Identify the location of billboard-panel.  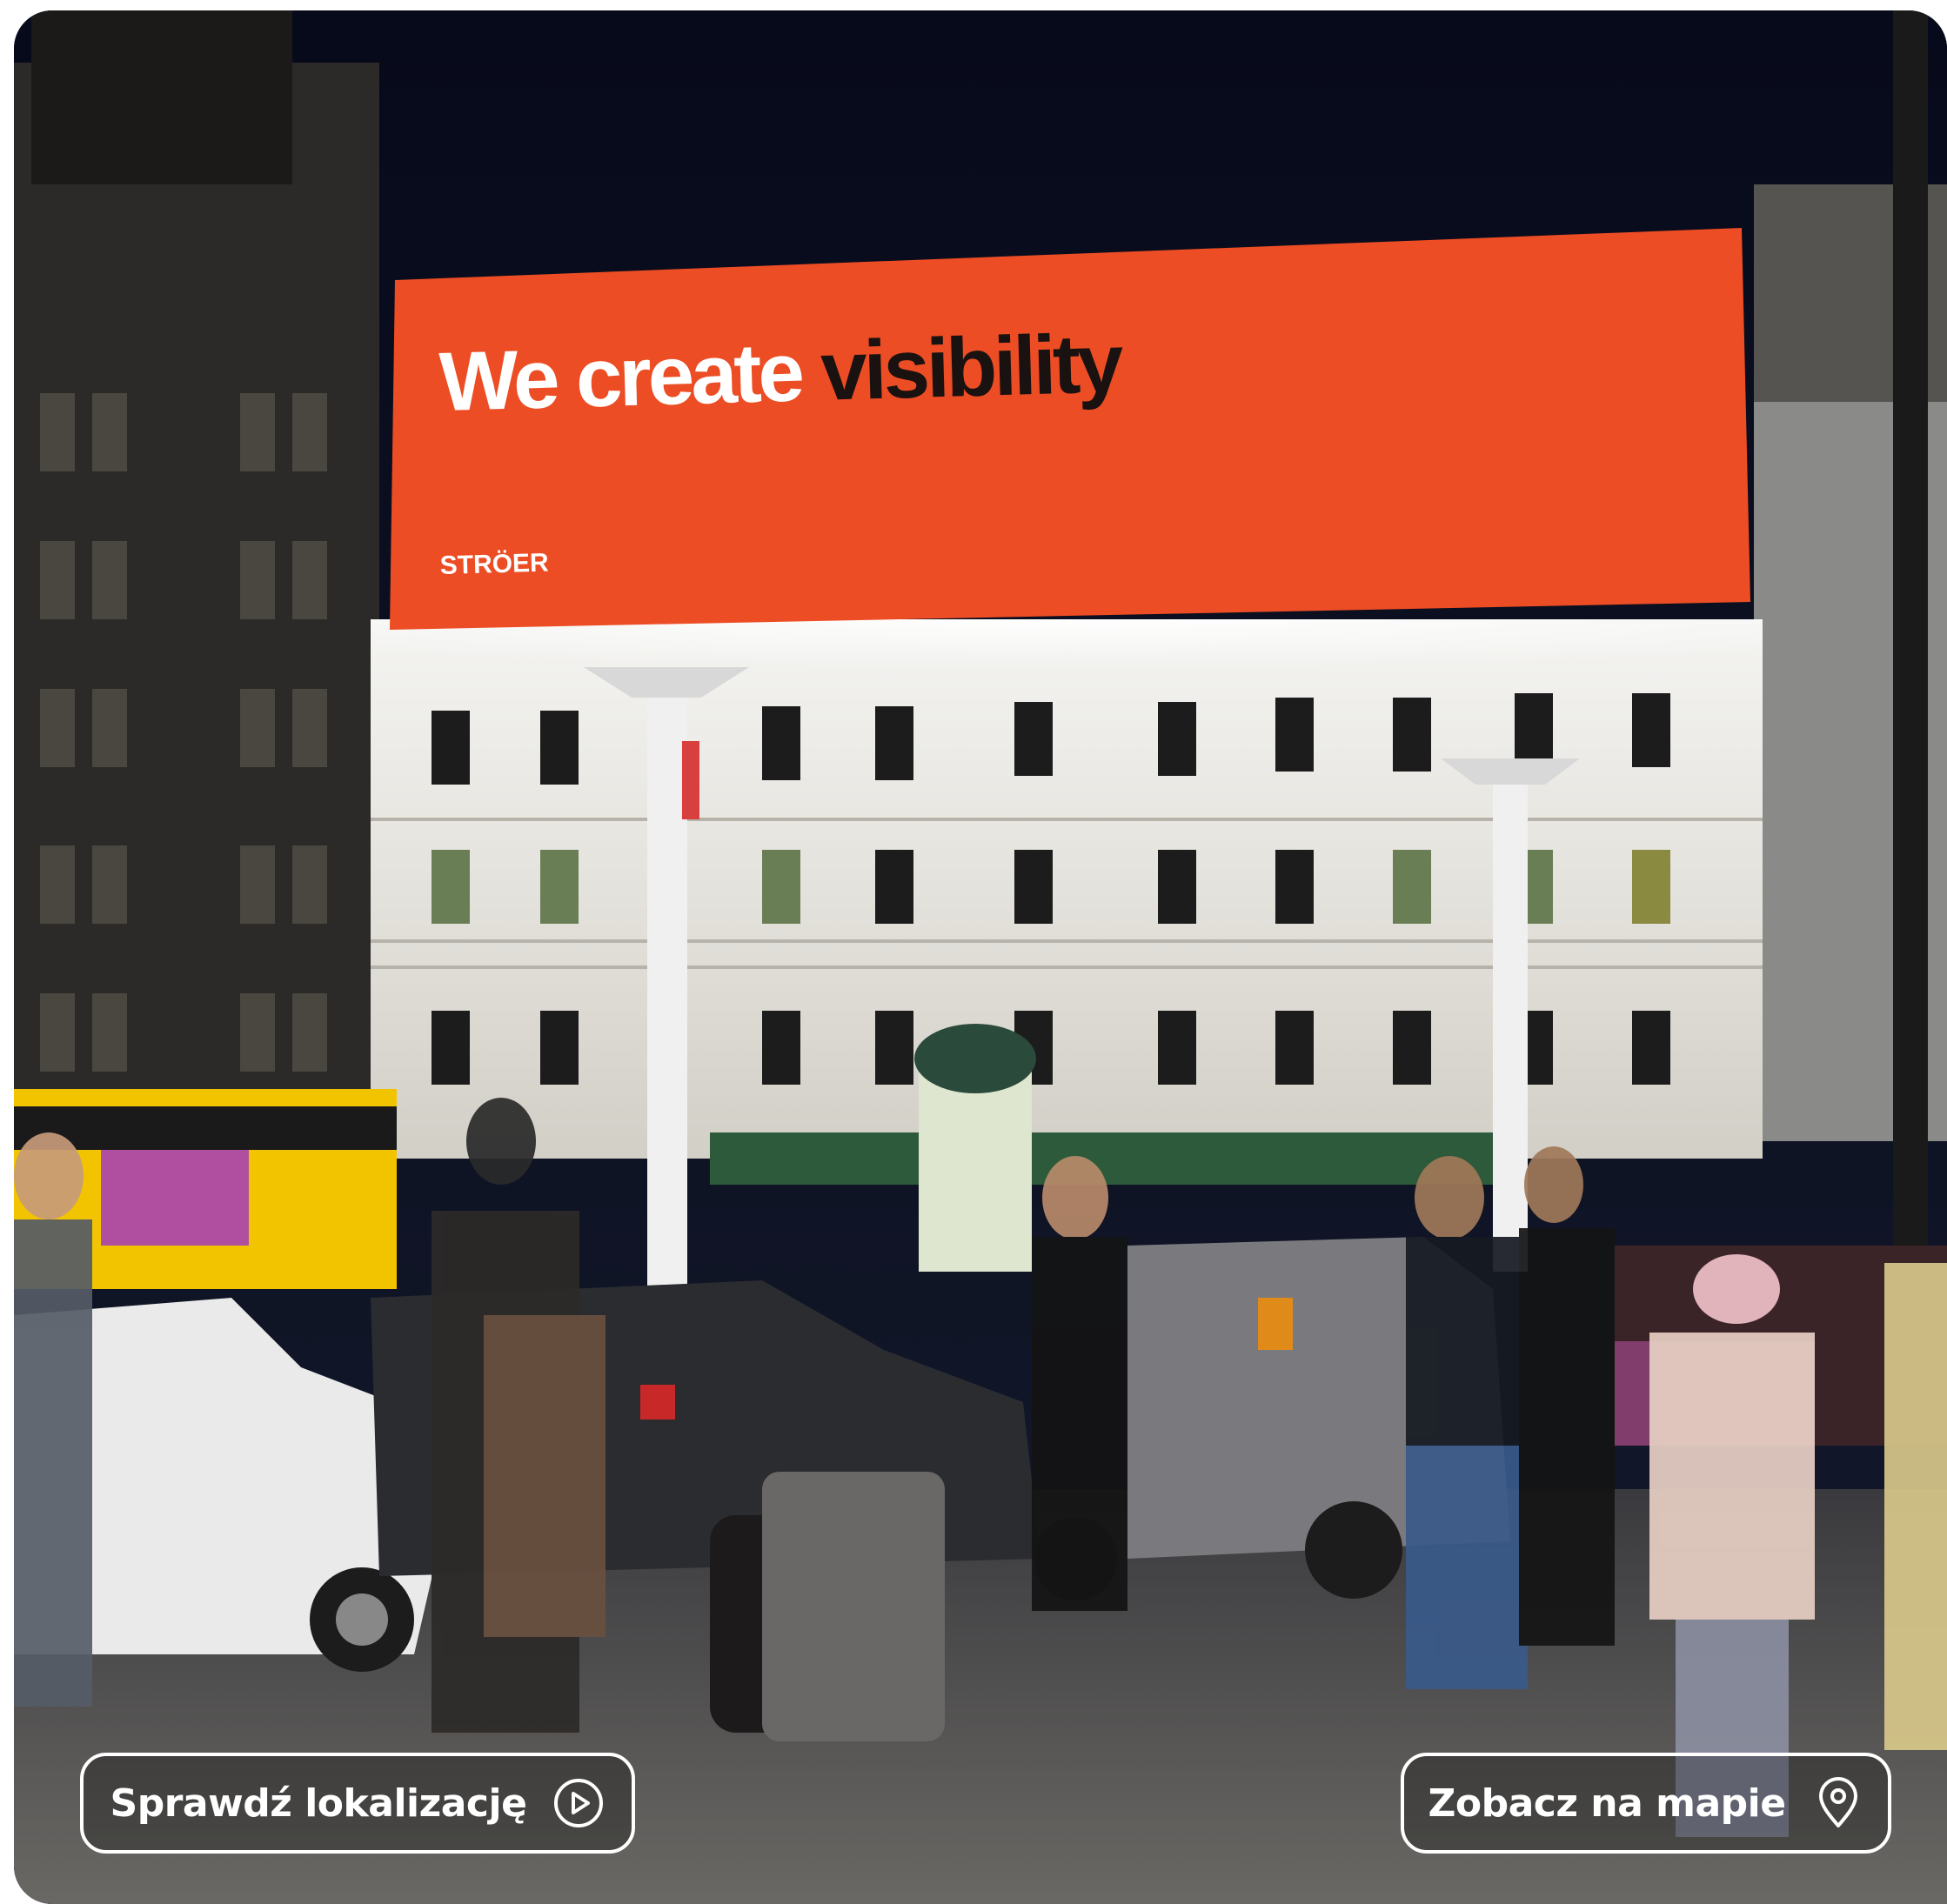
(1070, 429).